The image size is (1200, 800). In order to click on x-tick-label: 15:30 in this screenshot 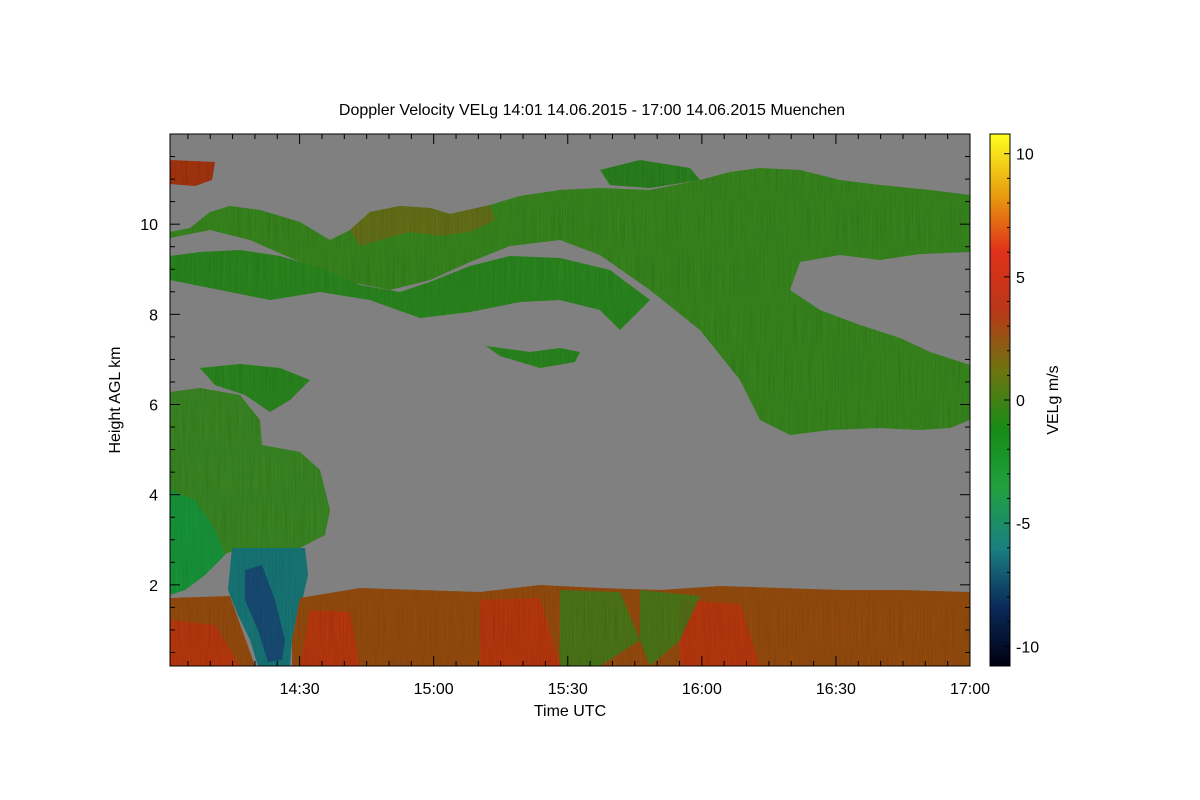, I will do `click(568, 689)`.